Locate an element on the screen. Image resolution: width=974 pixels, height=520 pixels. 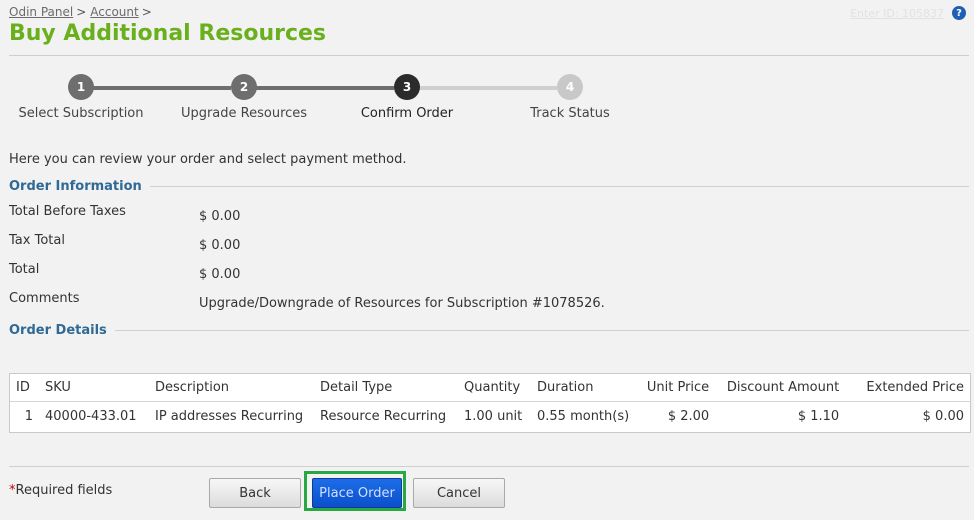
step-2-label: Upgrade Resources is located at coordinates (244, 113).